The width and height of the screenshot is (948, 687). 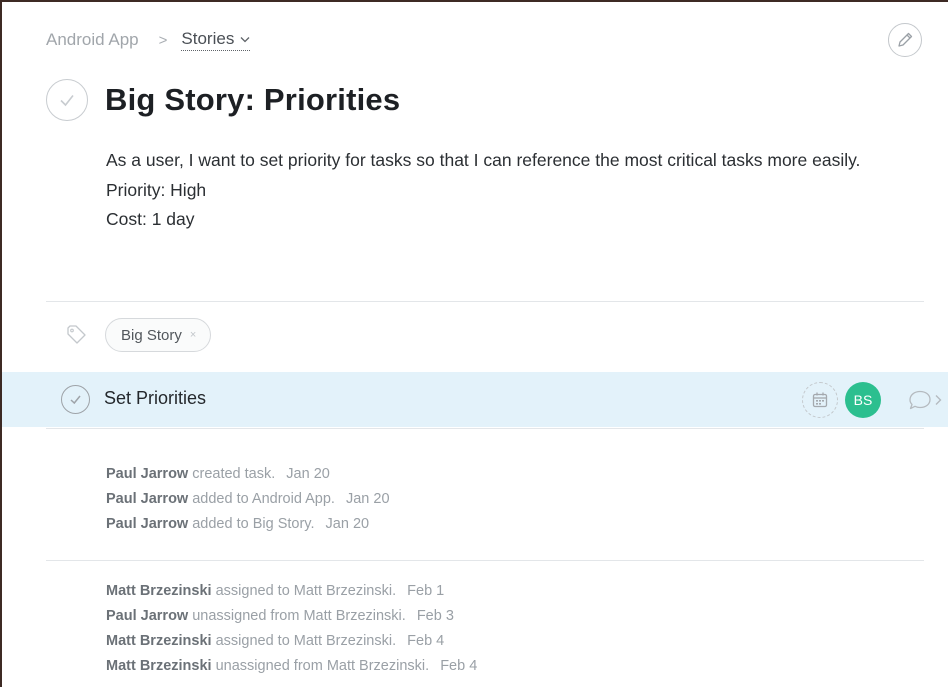 What do you see at coordinates (426, 591) in the screenshot?
I see `activity-date: Feb 1` at bounding box center [426, 591].